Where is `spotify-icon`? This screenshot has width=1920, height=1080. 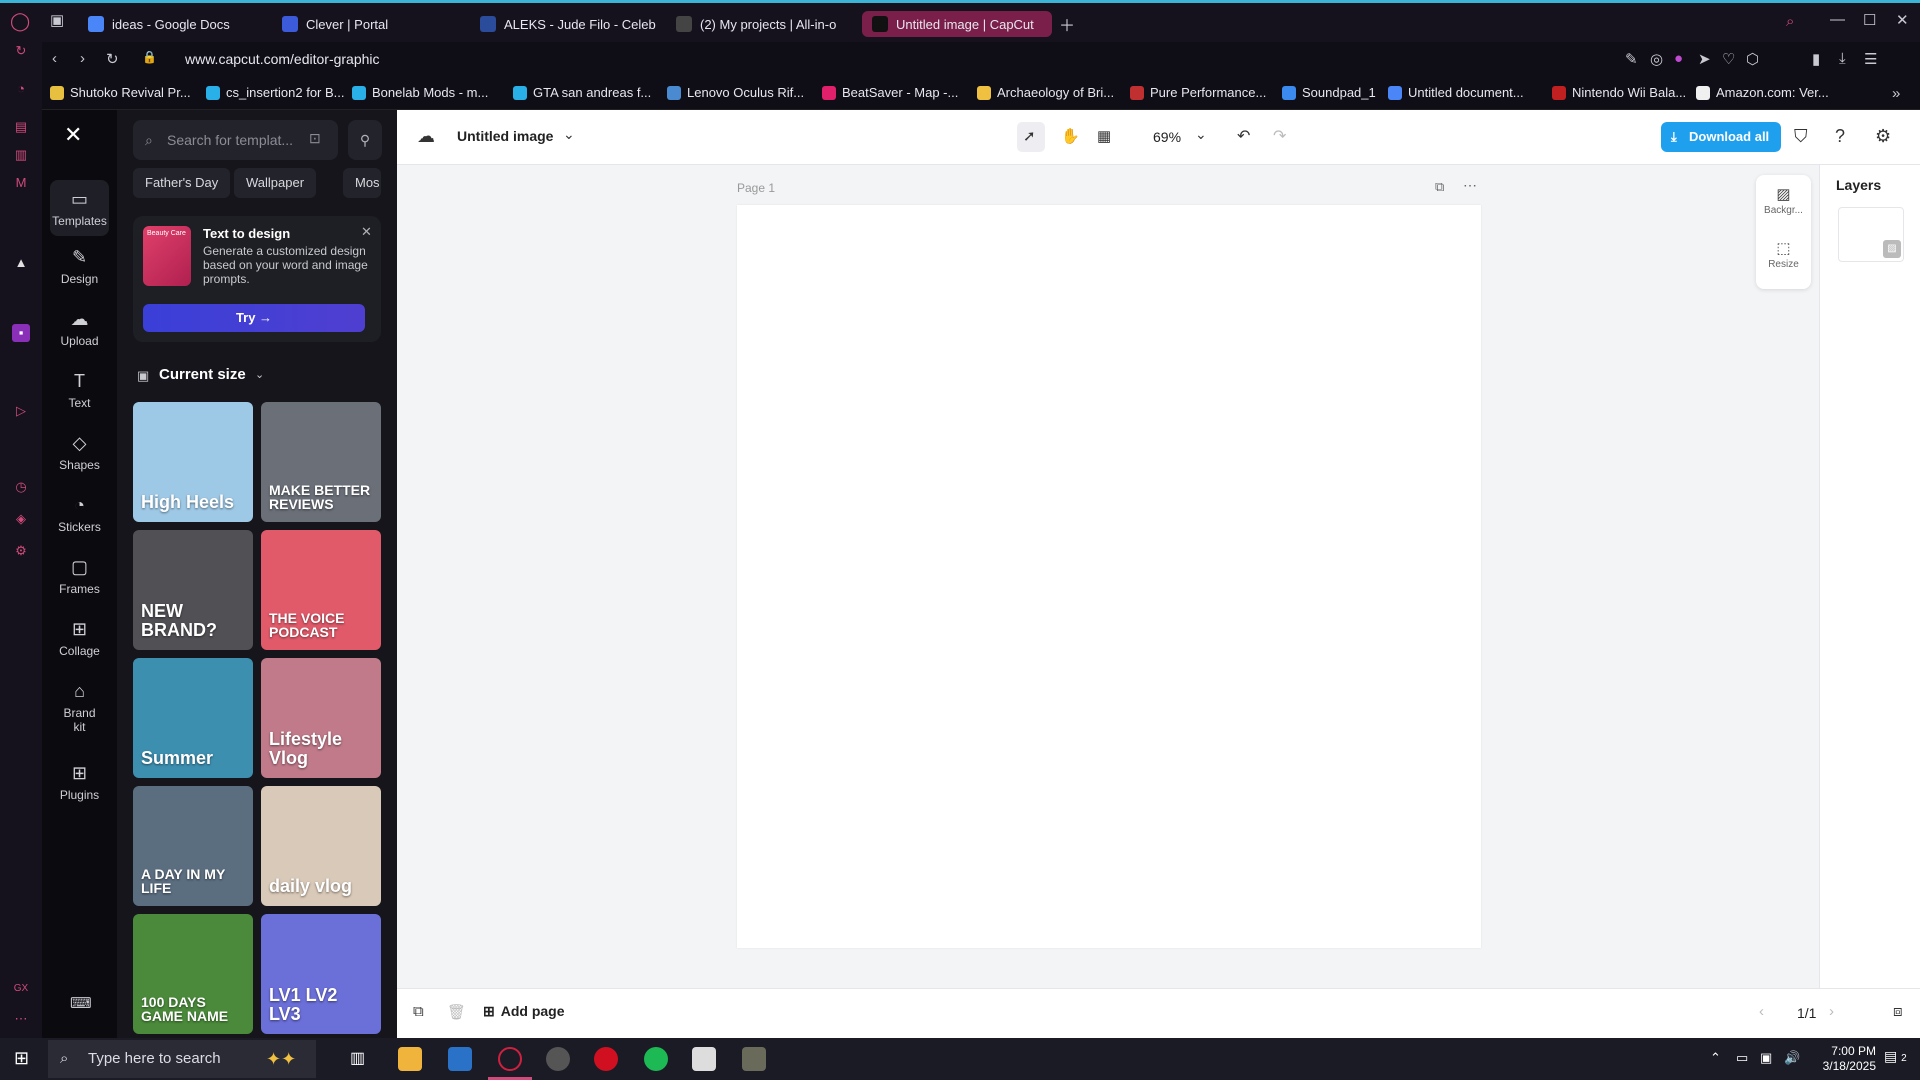
spotify-icon is located at coordinates (656, 1059).